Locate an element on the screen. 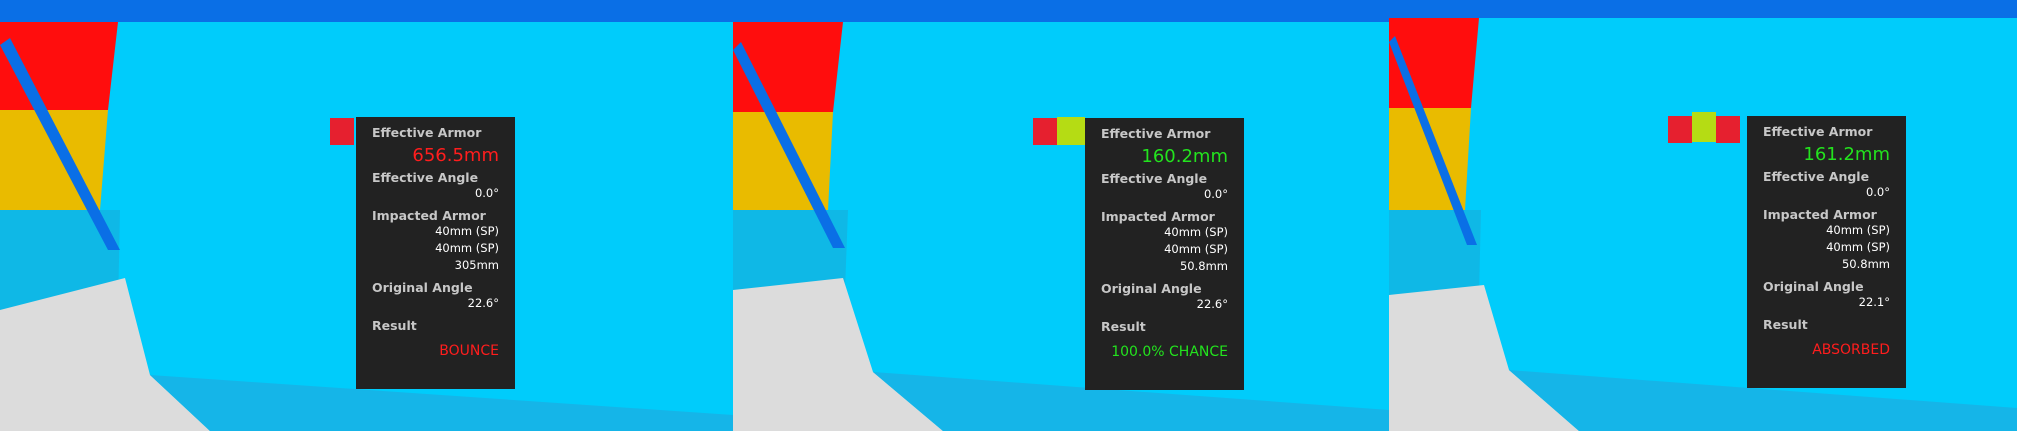 The image size is (2017, 431). result-value: ABSORBED is located at coordinates (1851, 350).